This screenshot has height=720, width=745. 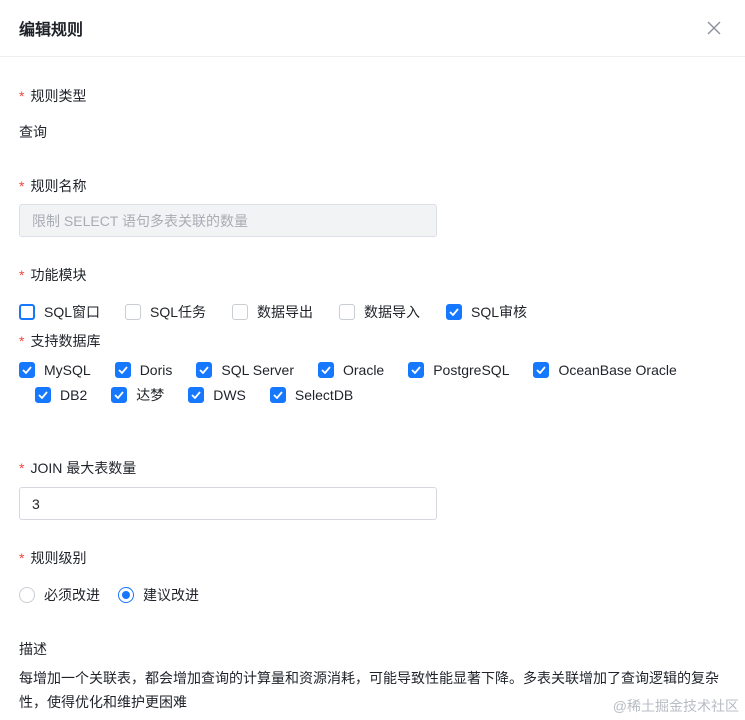 I want to click on rule-name-input: 限制 SELECT 语句多表关联的数量, so click(x=228, y=220).